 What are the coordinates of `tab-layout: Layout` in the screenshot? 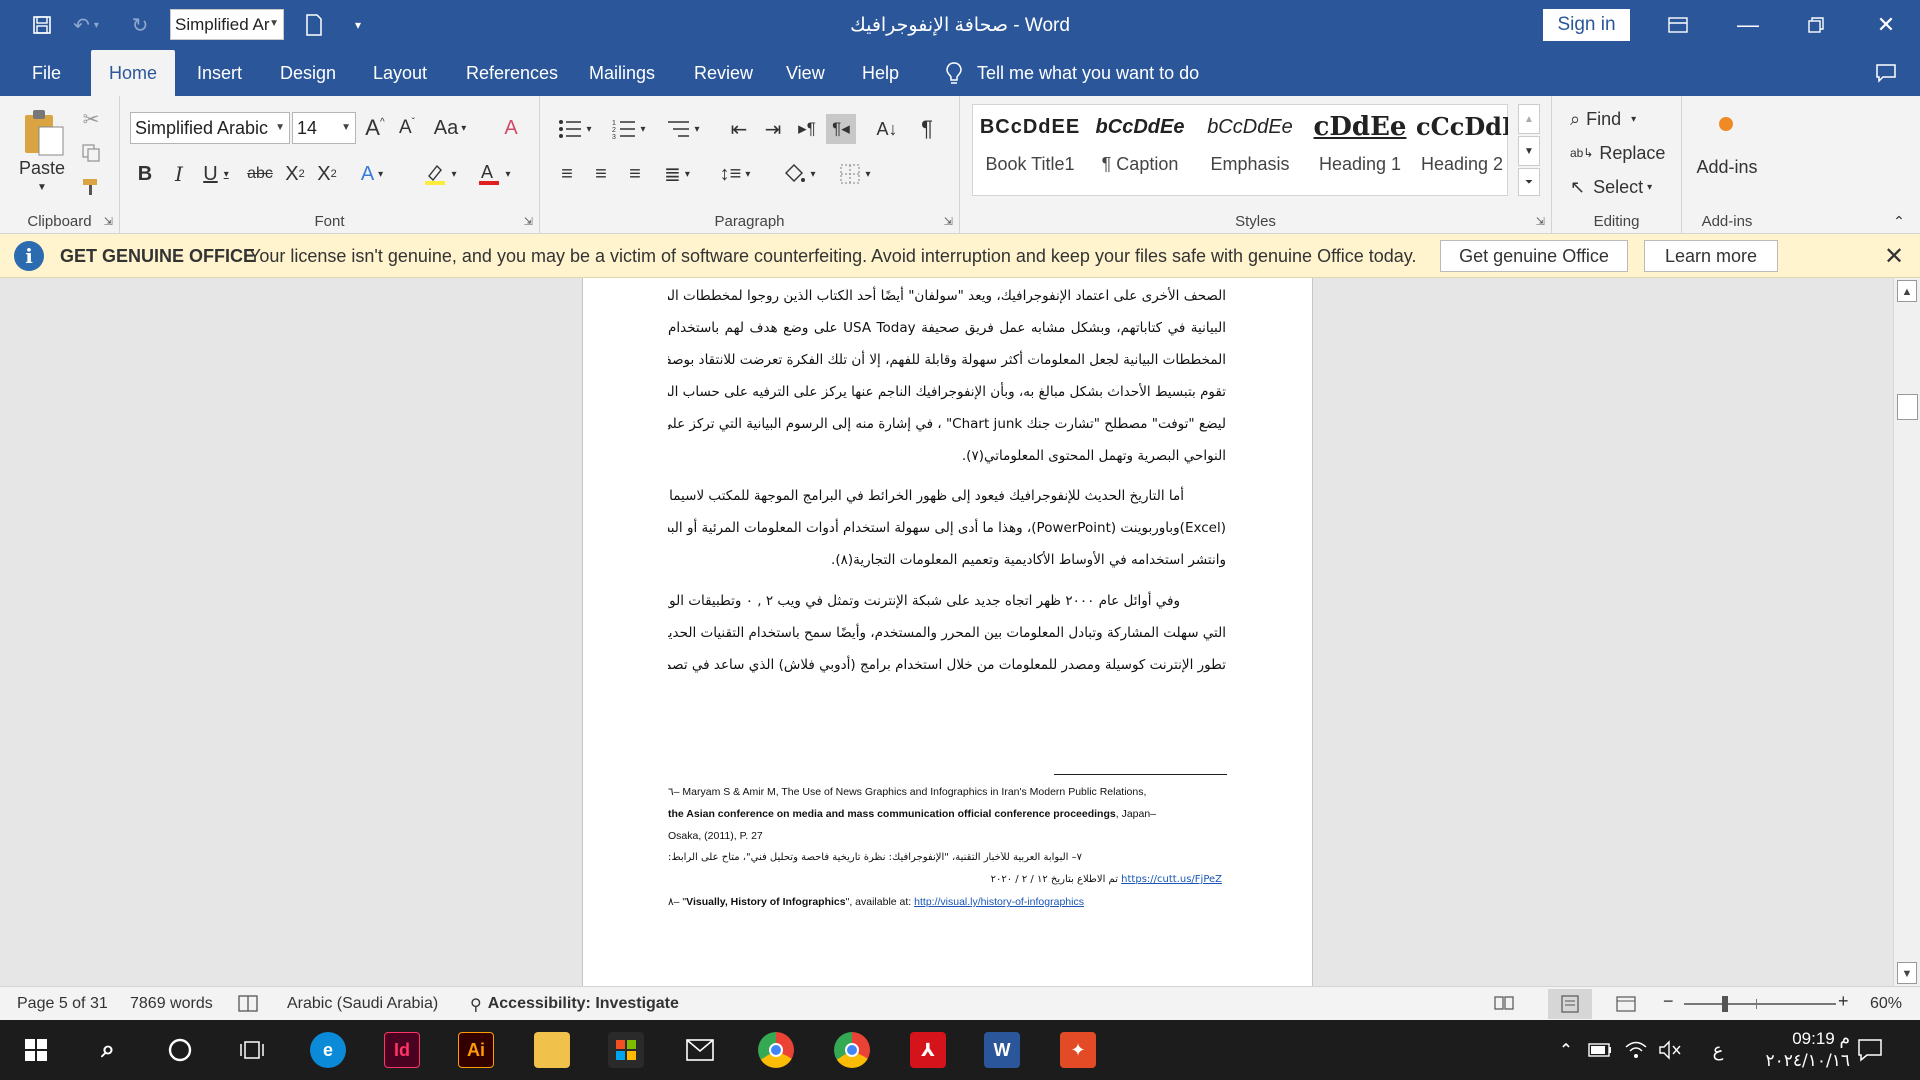 It's located at (400, 73).